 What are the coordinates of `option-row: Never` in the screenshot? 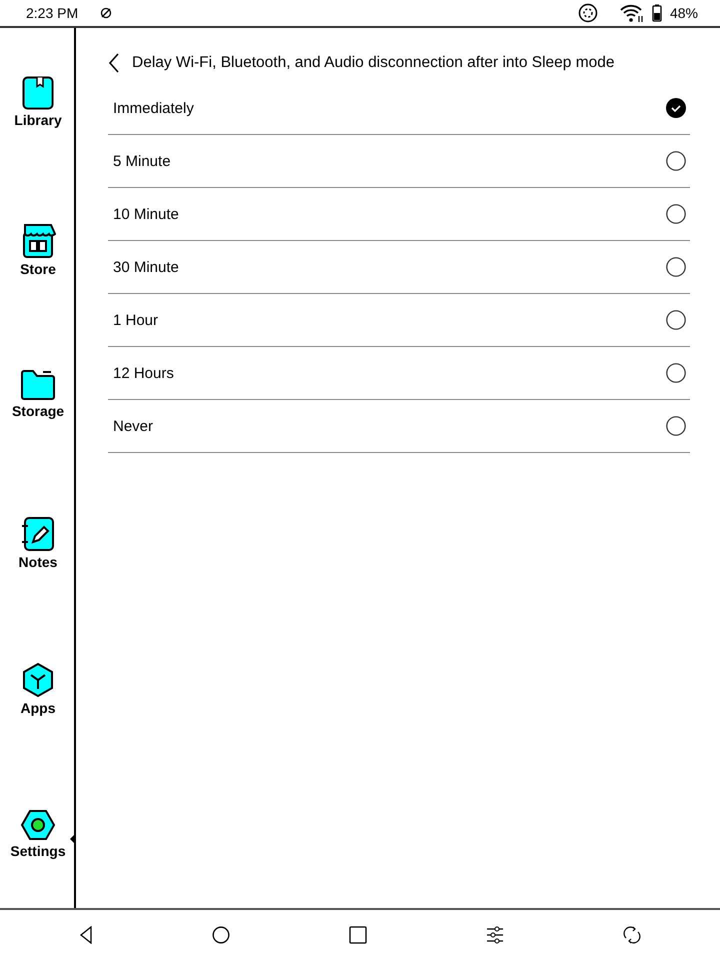 It's located at (399, 426).